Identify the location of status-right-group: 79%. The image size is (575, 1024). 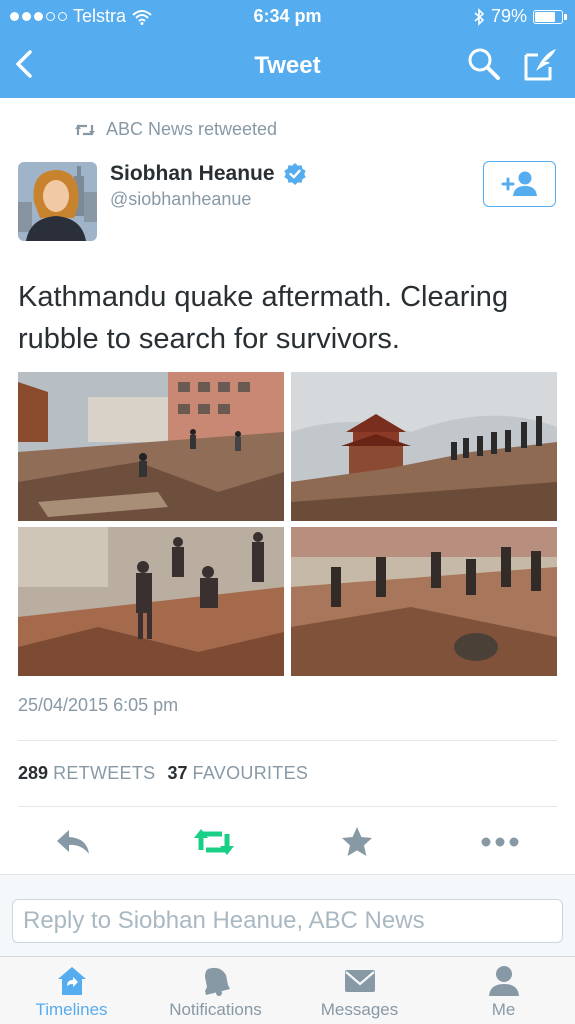
(520, 16).